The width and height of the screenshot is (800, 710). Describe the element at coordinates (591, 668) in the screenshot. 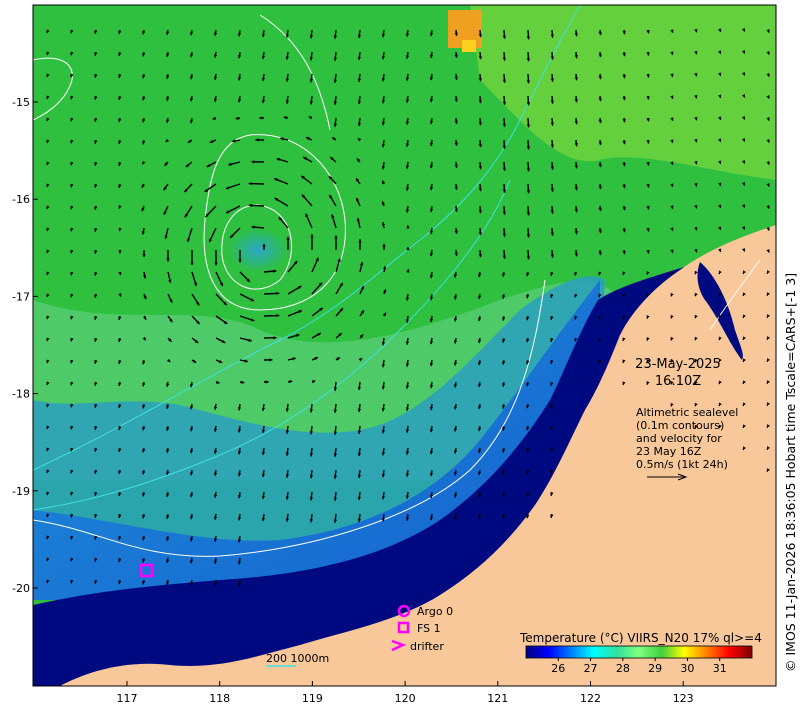

I see `colorbar-tick-label: 27` at that location.